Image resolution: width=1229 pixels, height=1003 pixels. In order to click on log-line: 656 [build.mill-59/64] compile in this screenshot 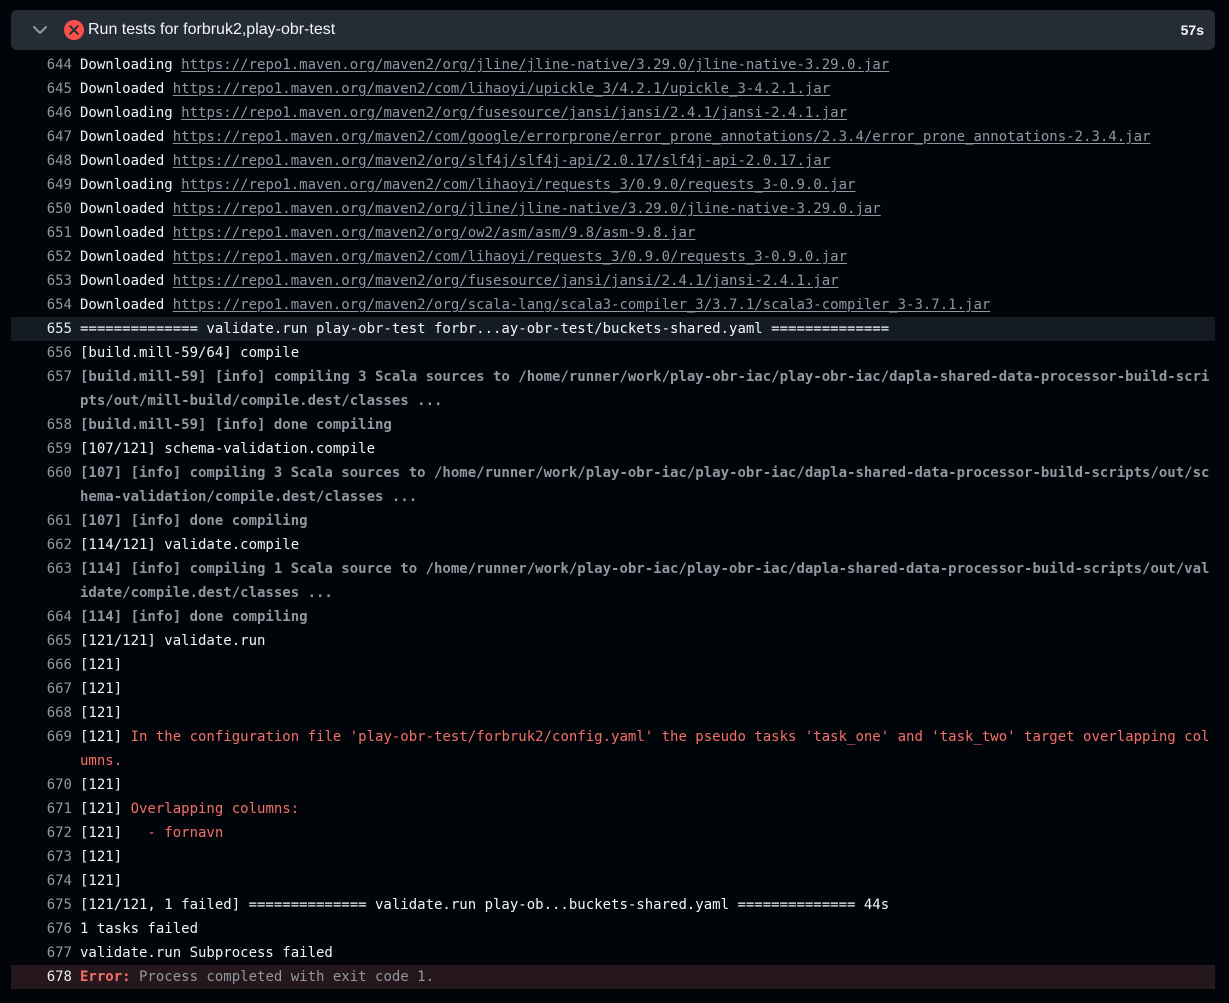, I will do `click(613, 353)`.